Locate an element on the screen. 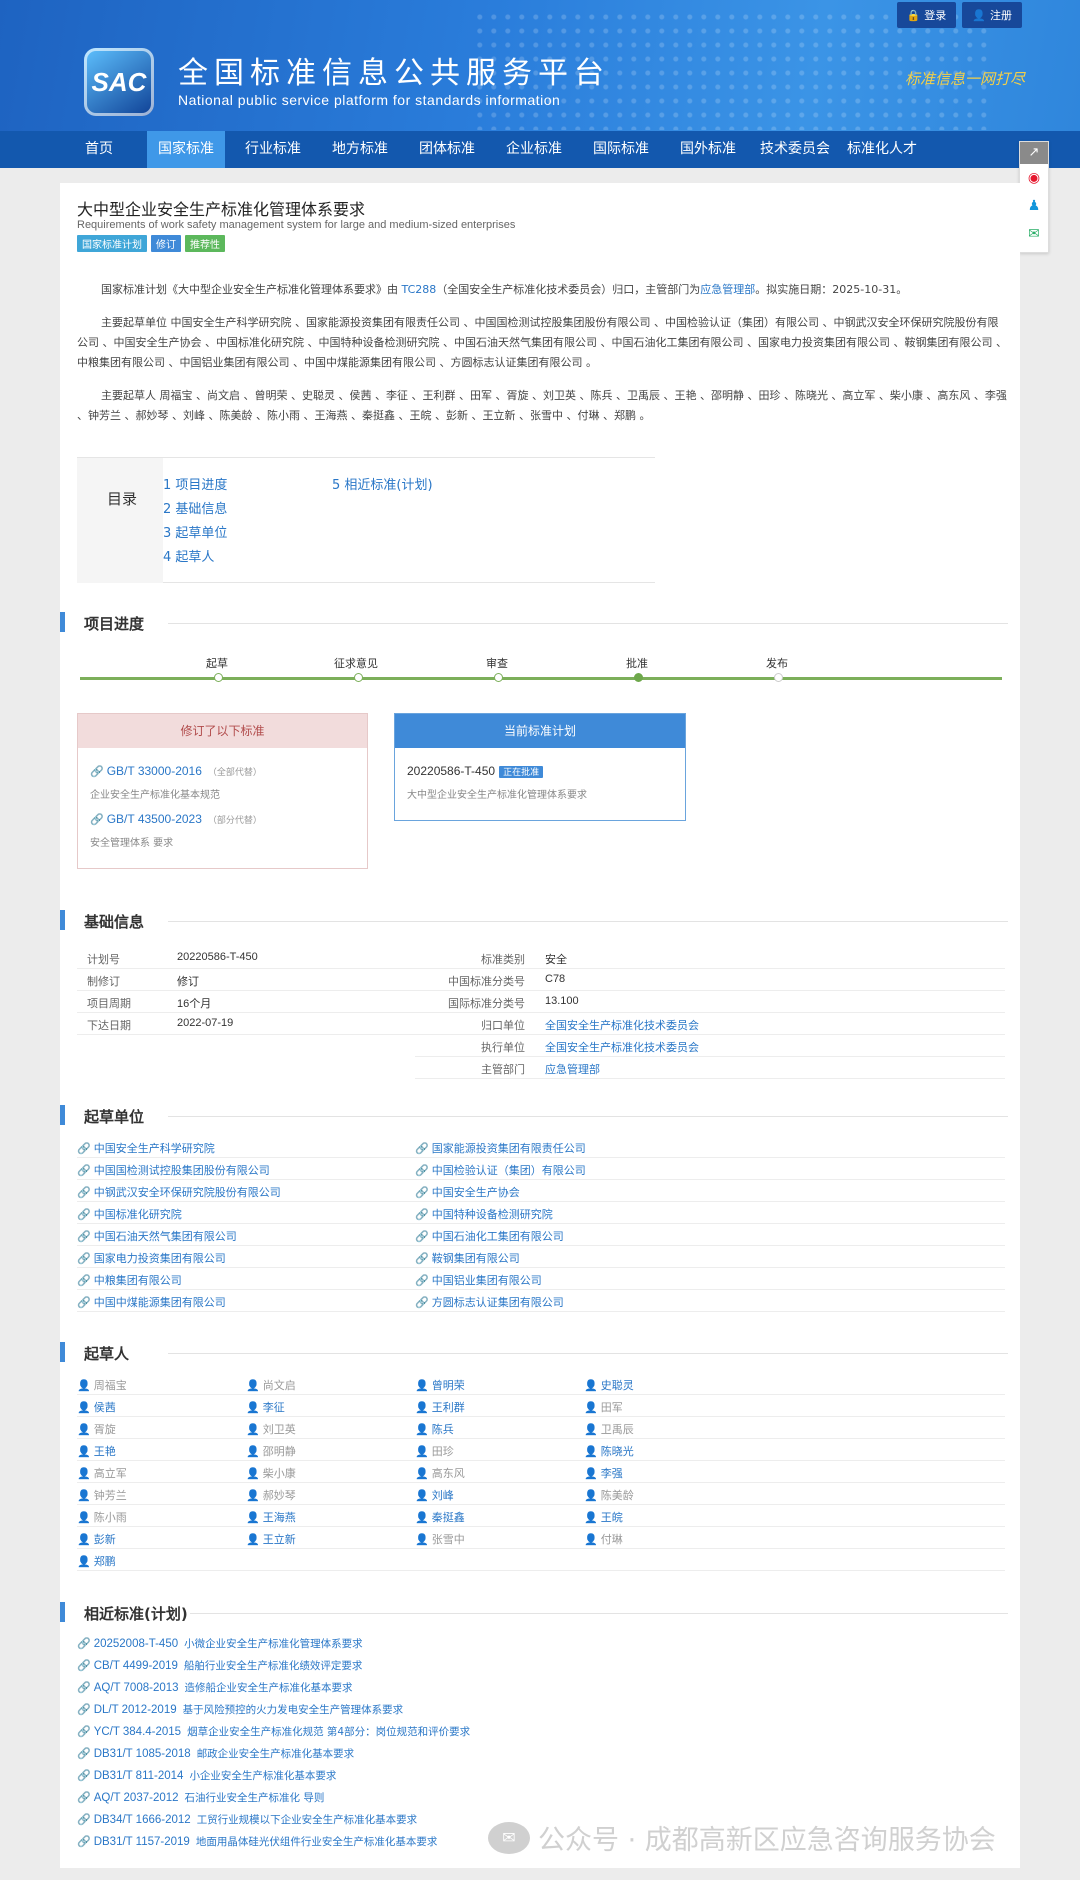 The image size is (1080, 1880). nav-committee: 技术委员会 is located at coordinates (795, 149).